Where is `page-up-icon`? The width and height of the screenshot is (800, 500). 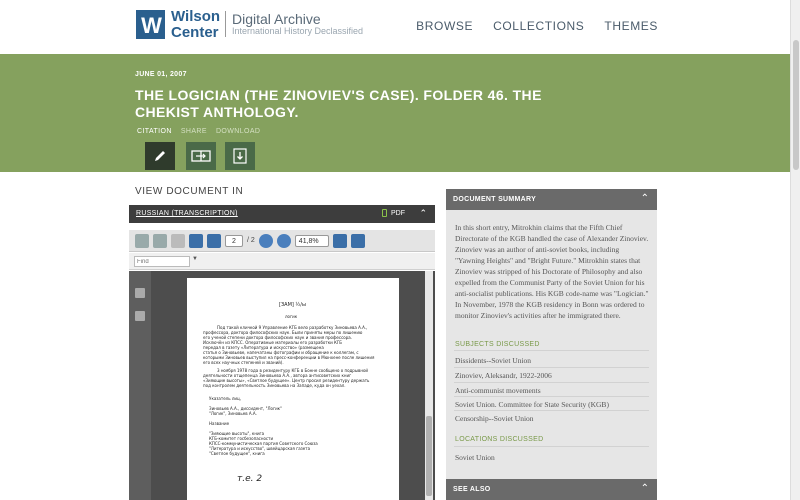
page-up-icon is located at coordinates (196, 240).